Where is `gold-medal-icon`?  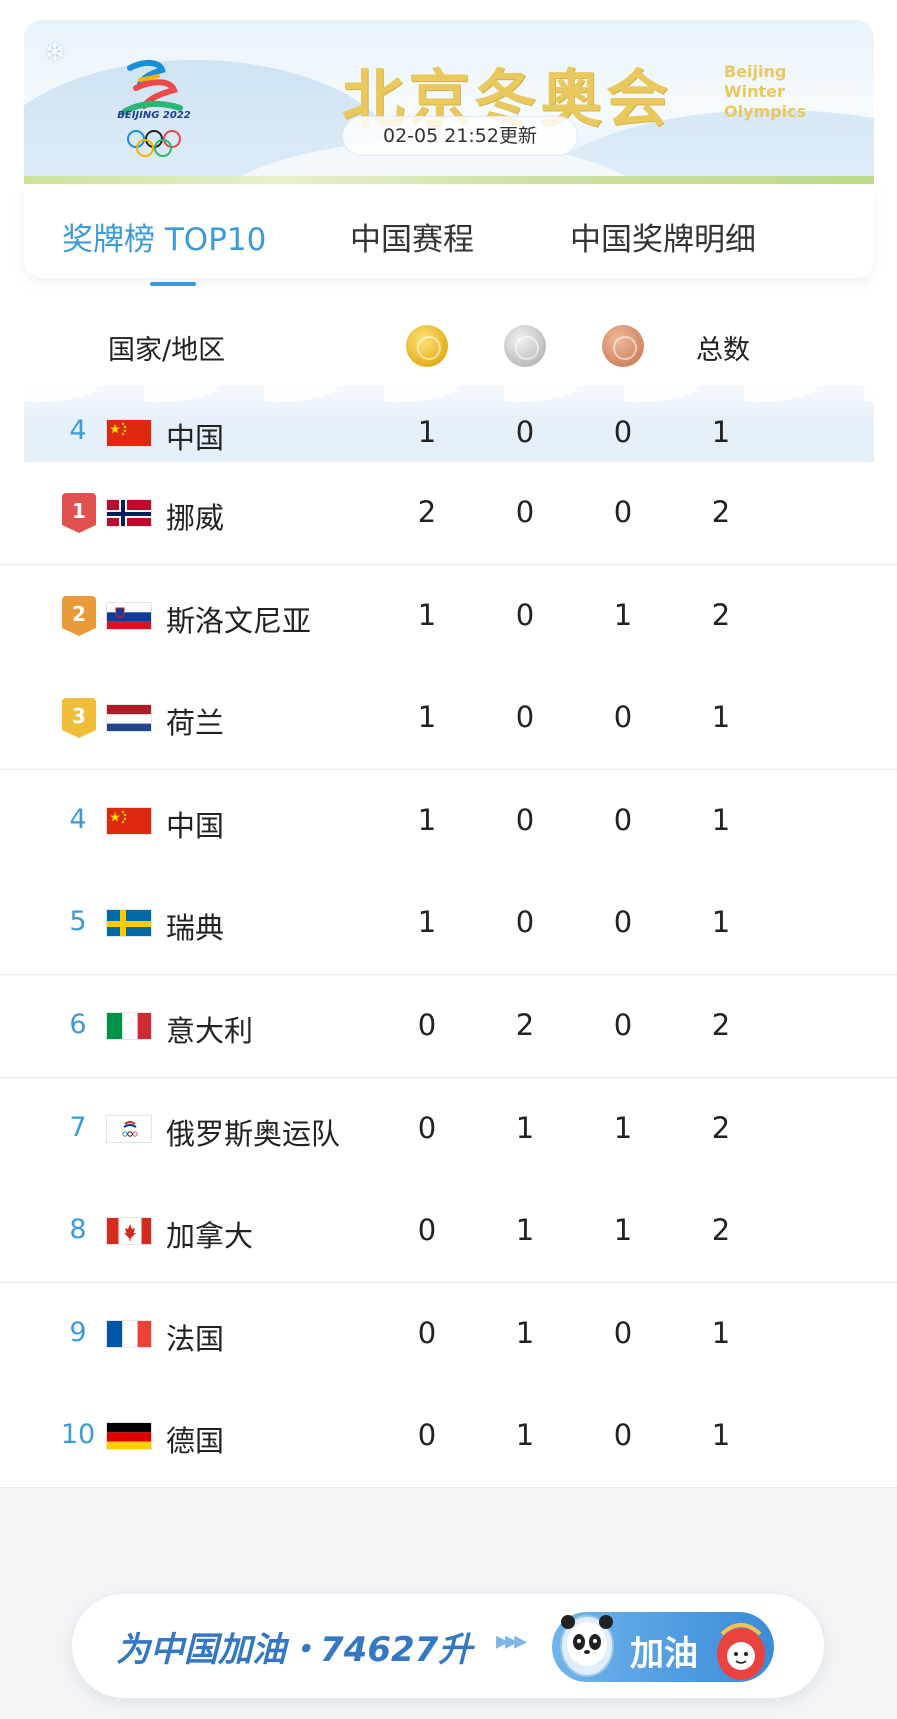
gold-medal-icon is located at coordinates (427, 346).